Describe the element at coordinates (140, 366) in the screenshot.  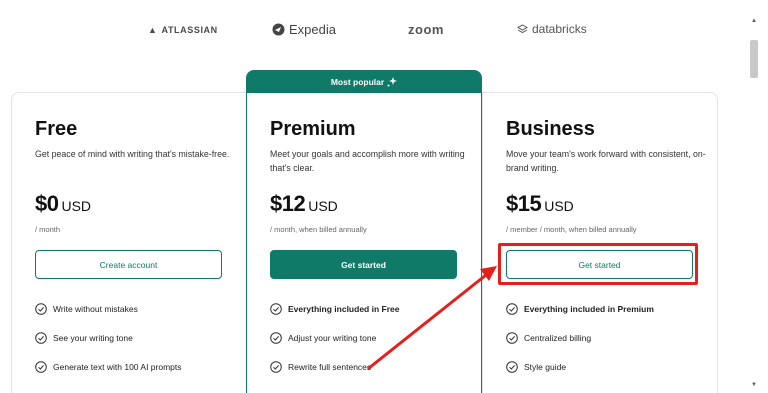
I see `list-item: Generate text with 100 AI prompts` at that location.